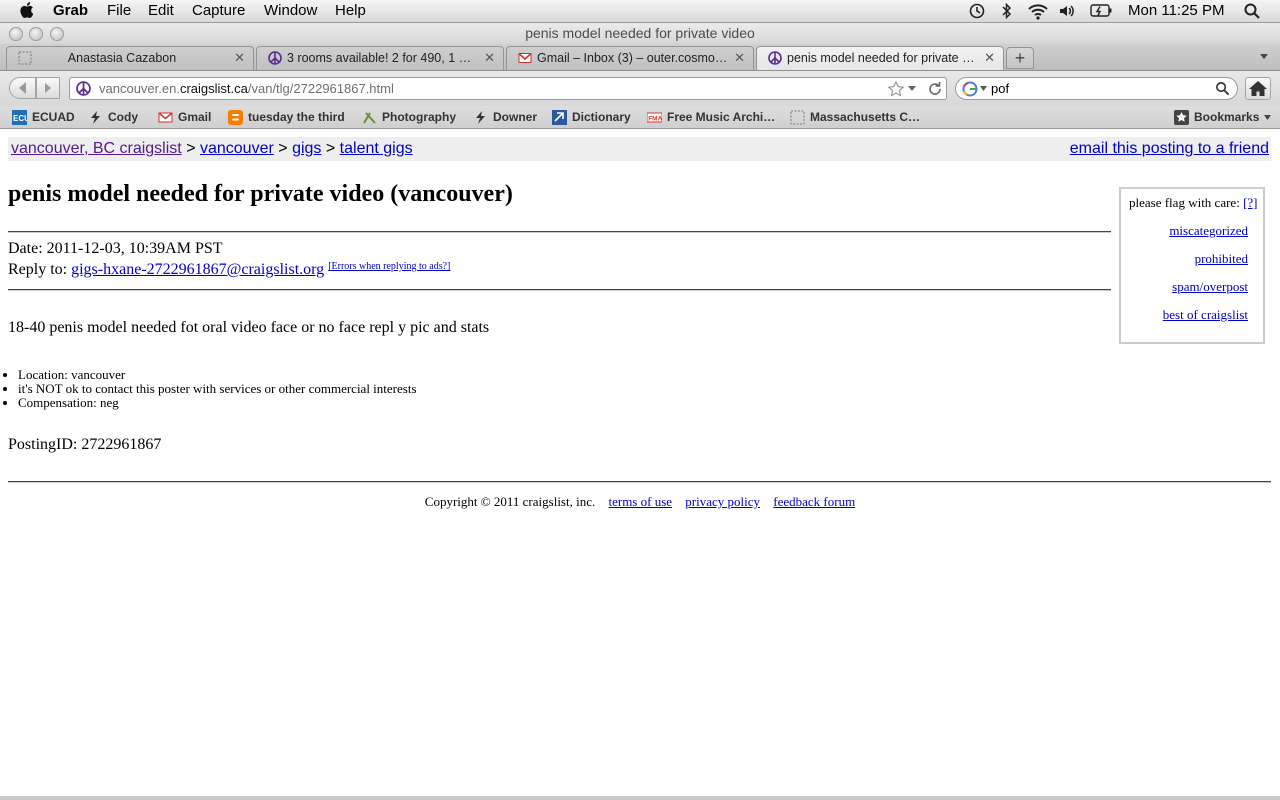  I want to click on photo-icon, so click(369, 118).